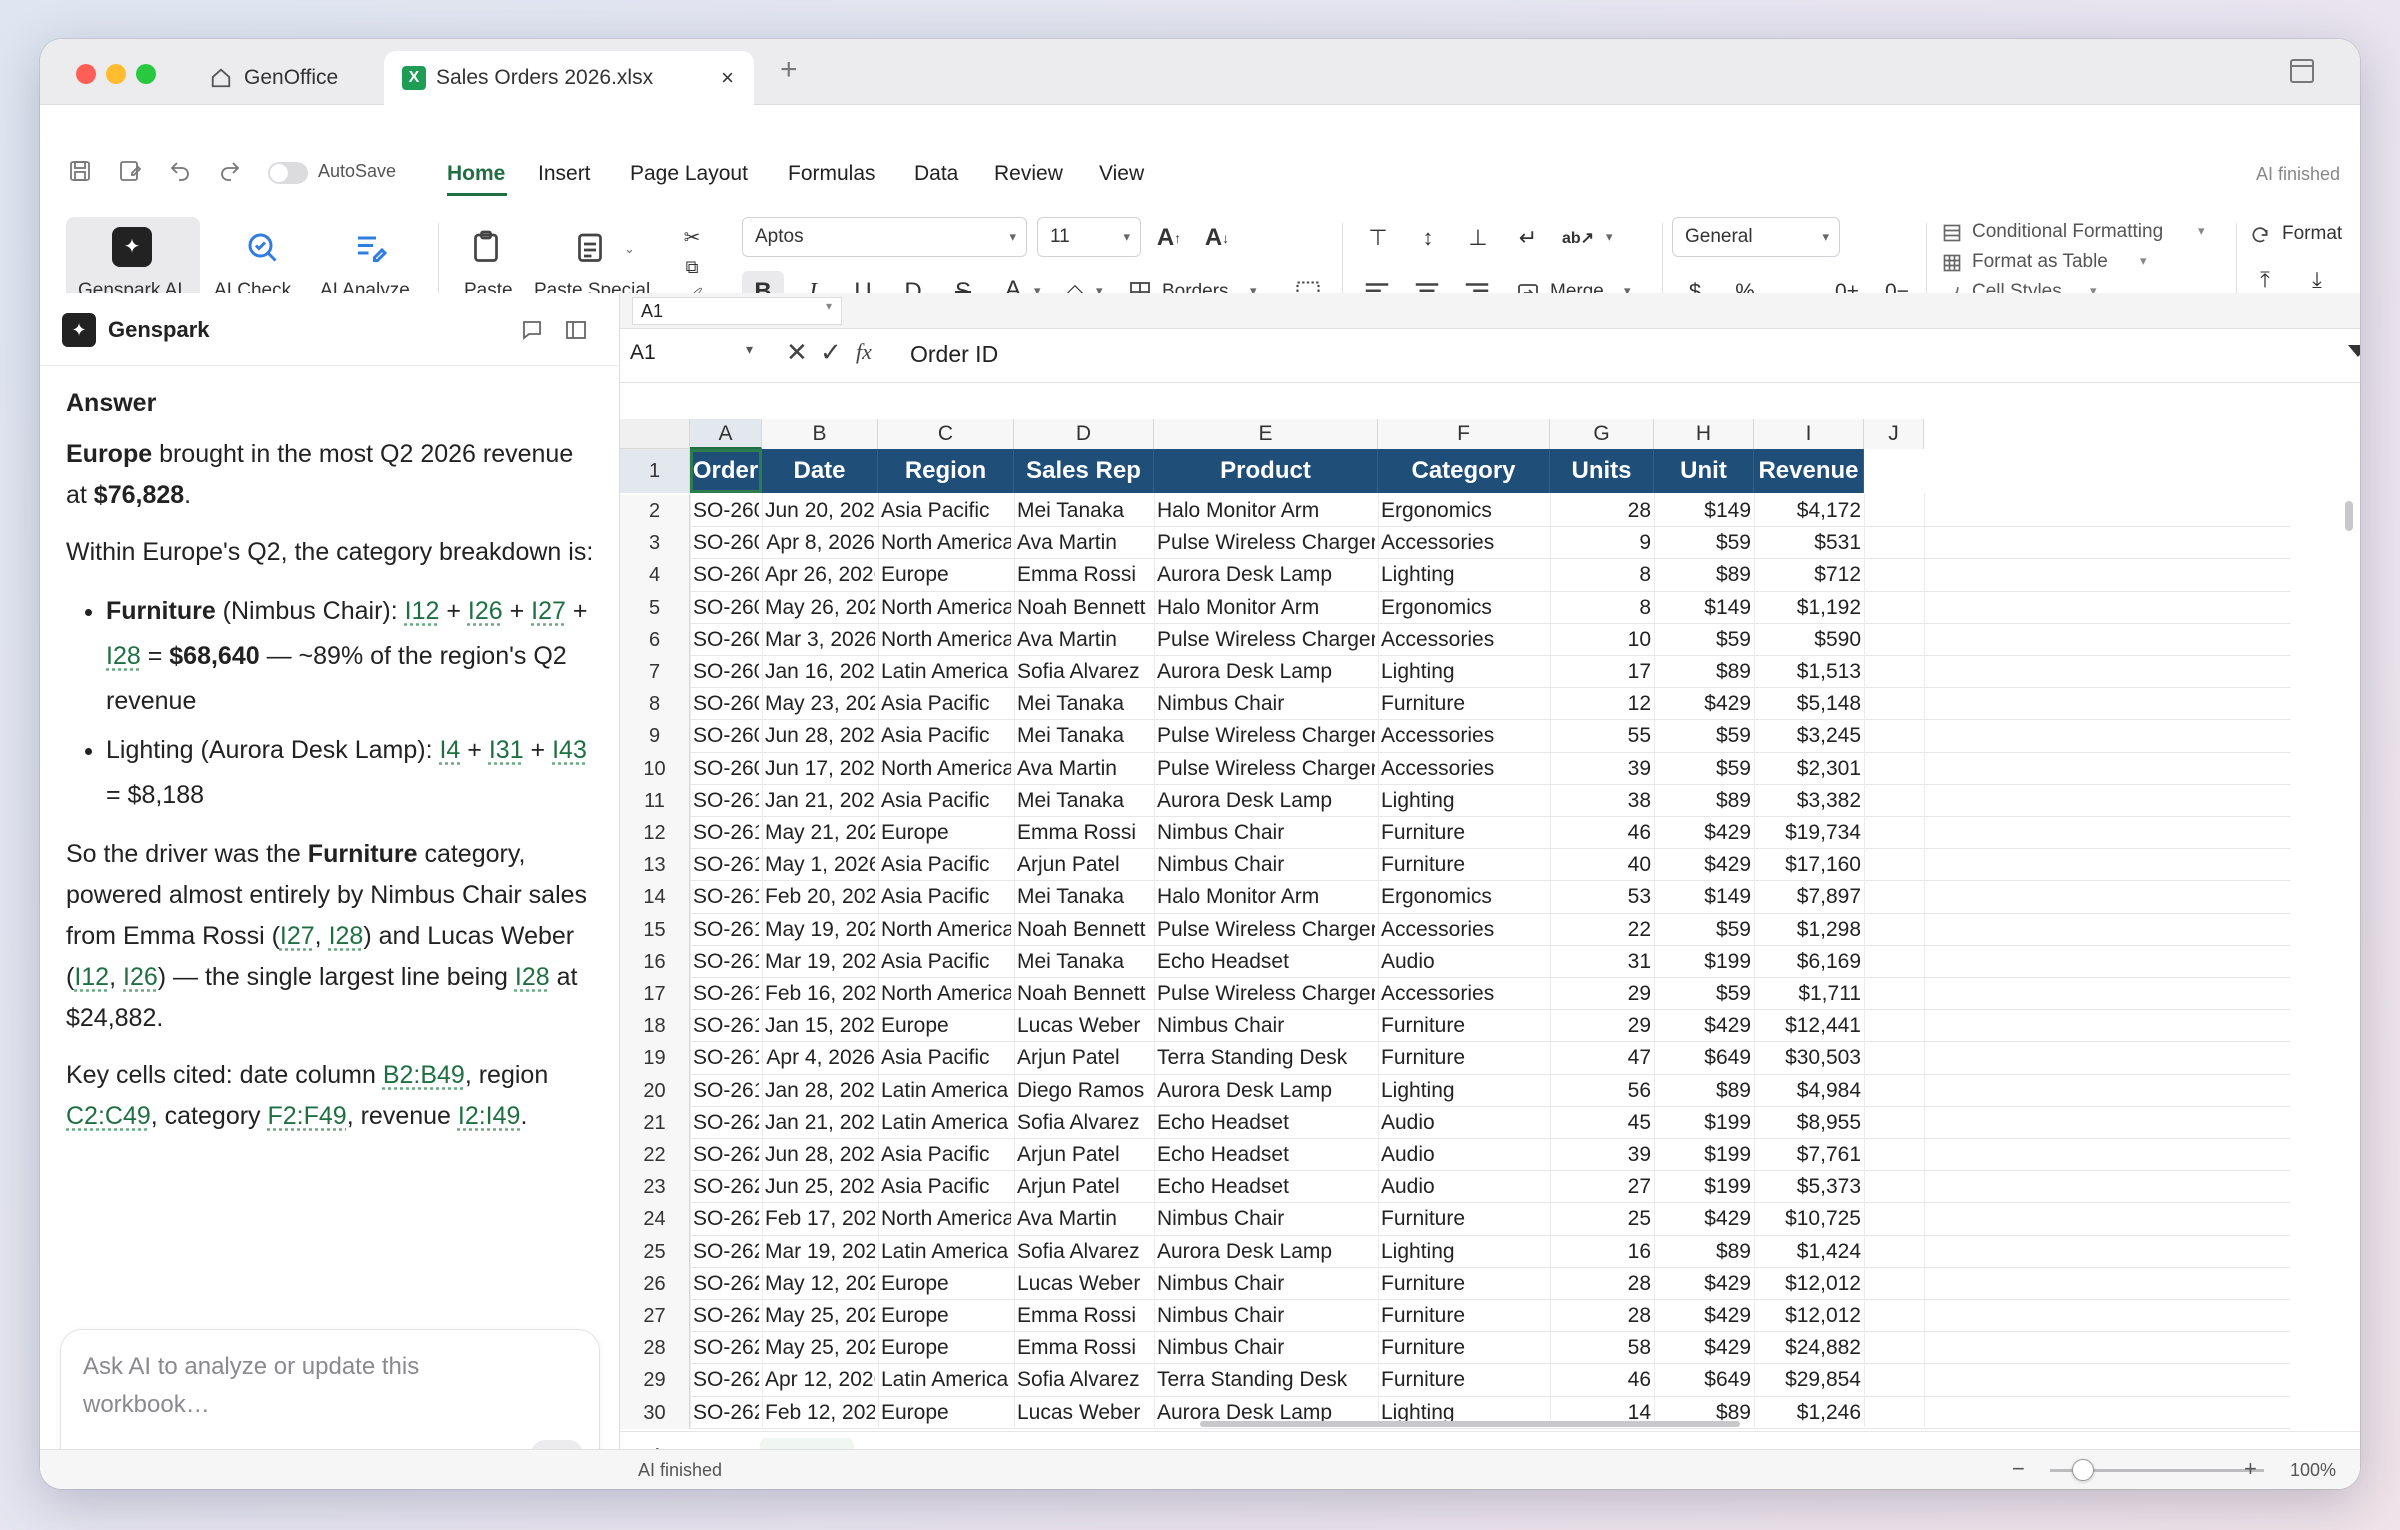 This screenshot has height=1530, width=2400. Describe the element at coordinates (726, 1252) in the screenshot. I see `table-cell: SO-2624` at that location.